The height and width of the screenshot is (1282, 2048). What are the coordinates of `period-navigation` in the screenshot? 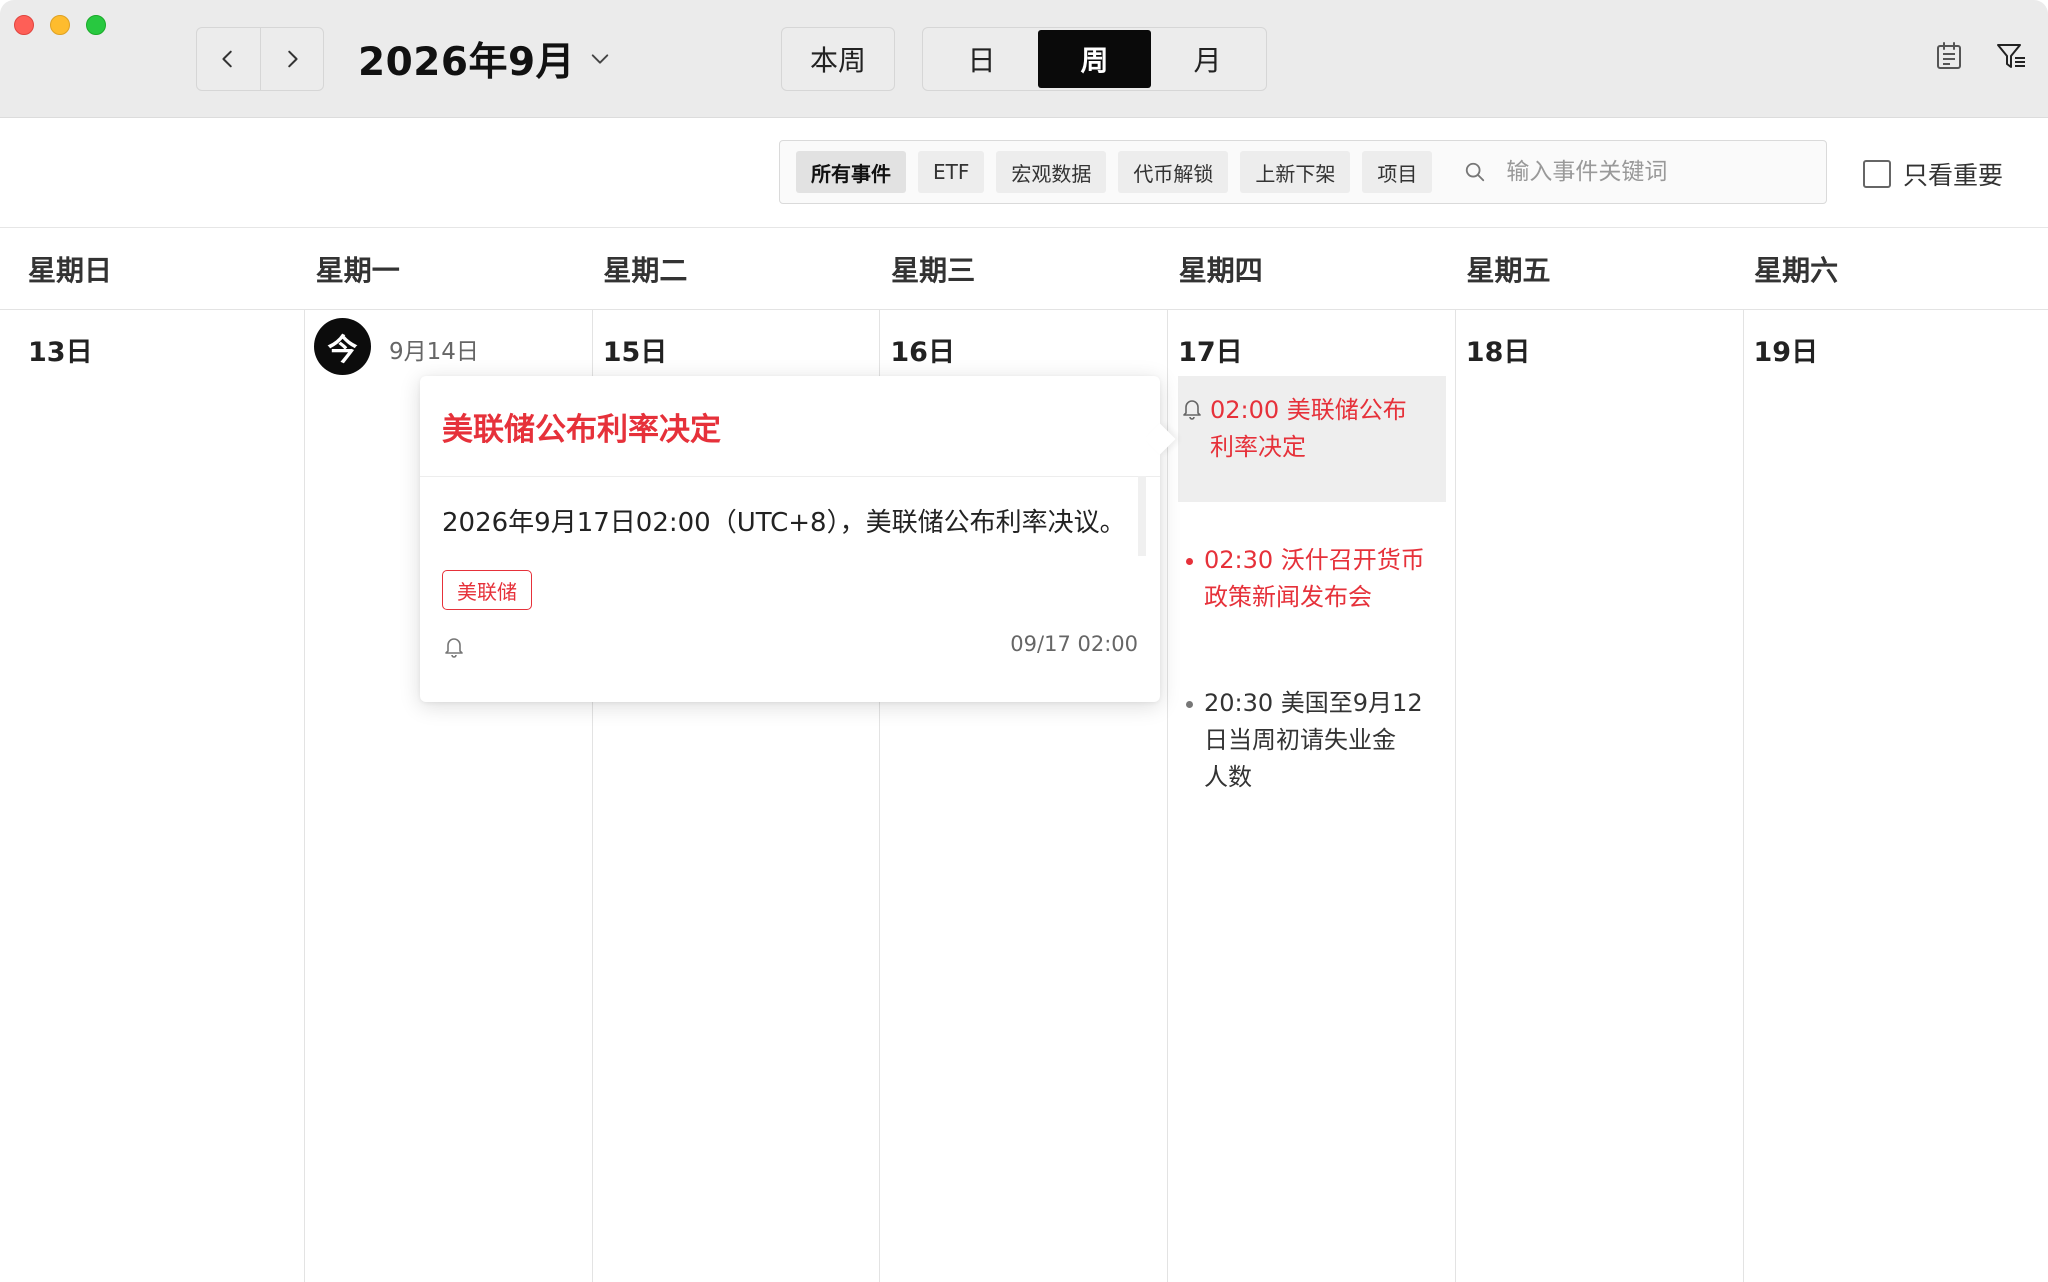 It's located at (260, 59).